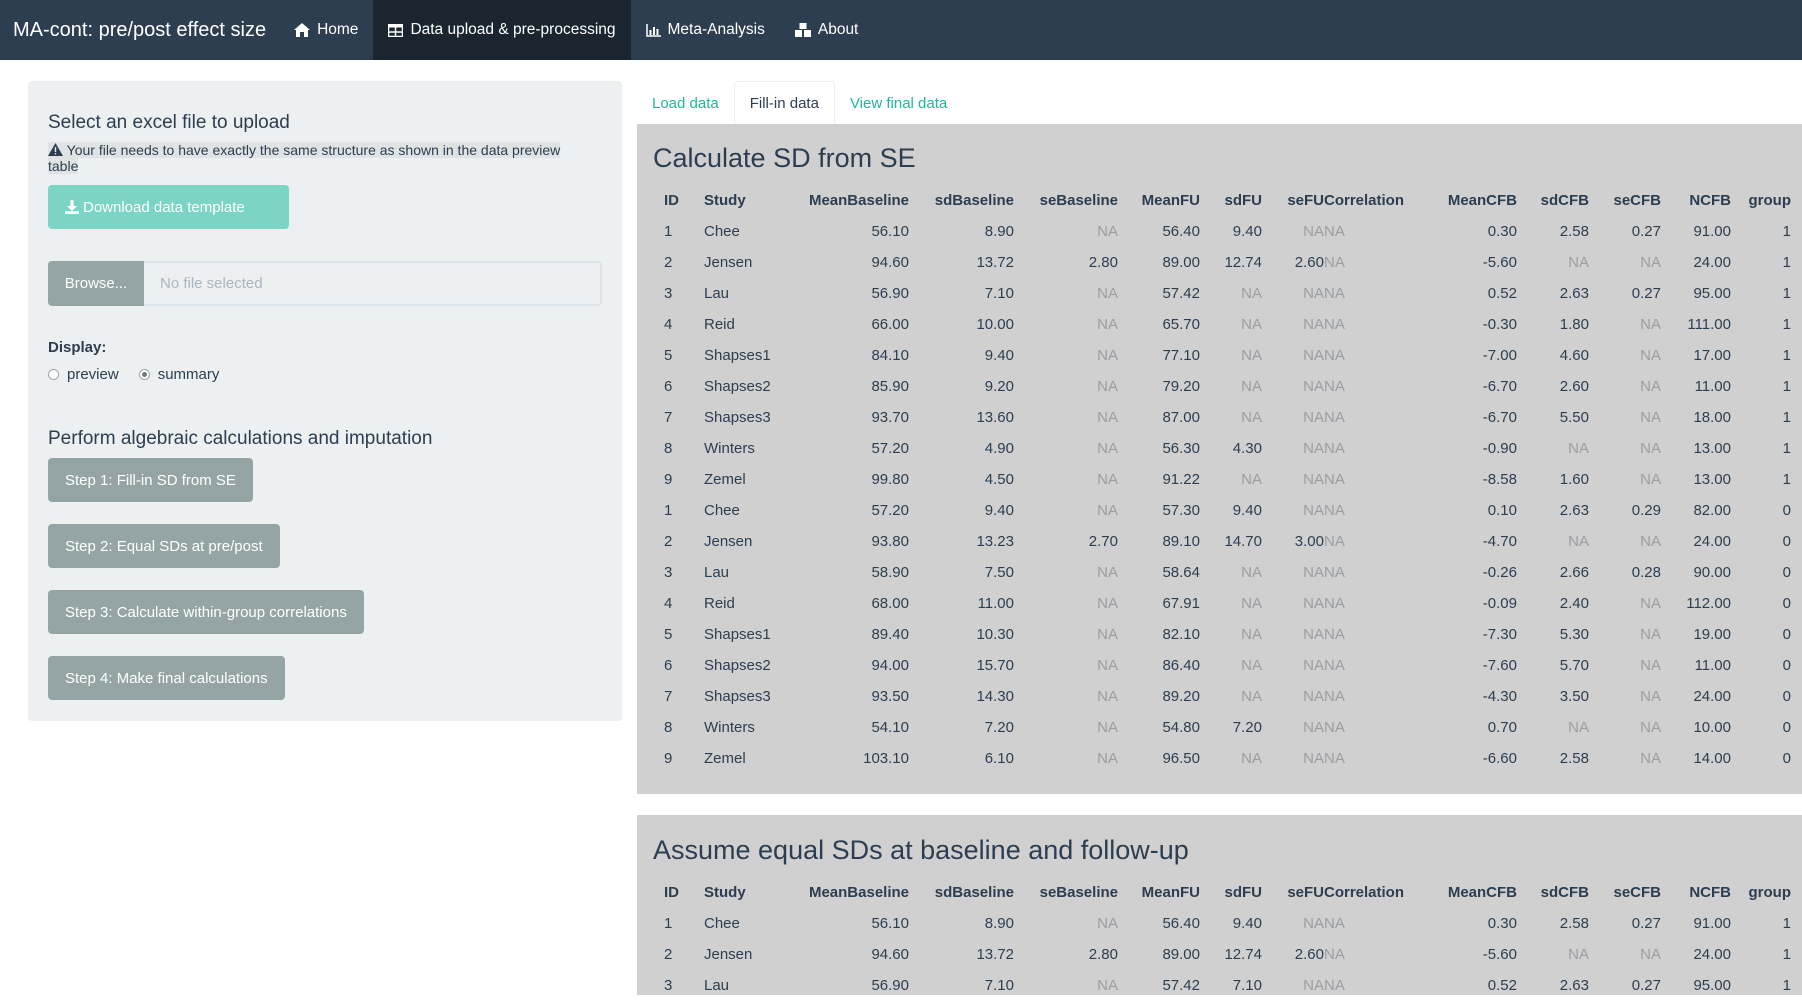 Image resolution: width=1802 pixels, height=1001 pixels. Describe the element at coordinates (685, 103) in the screenshot. I see `tab-load-data: Load data` at that location.